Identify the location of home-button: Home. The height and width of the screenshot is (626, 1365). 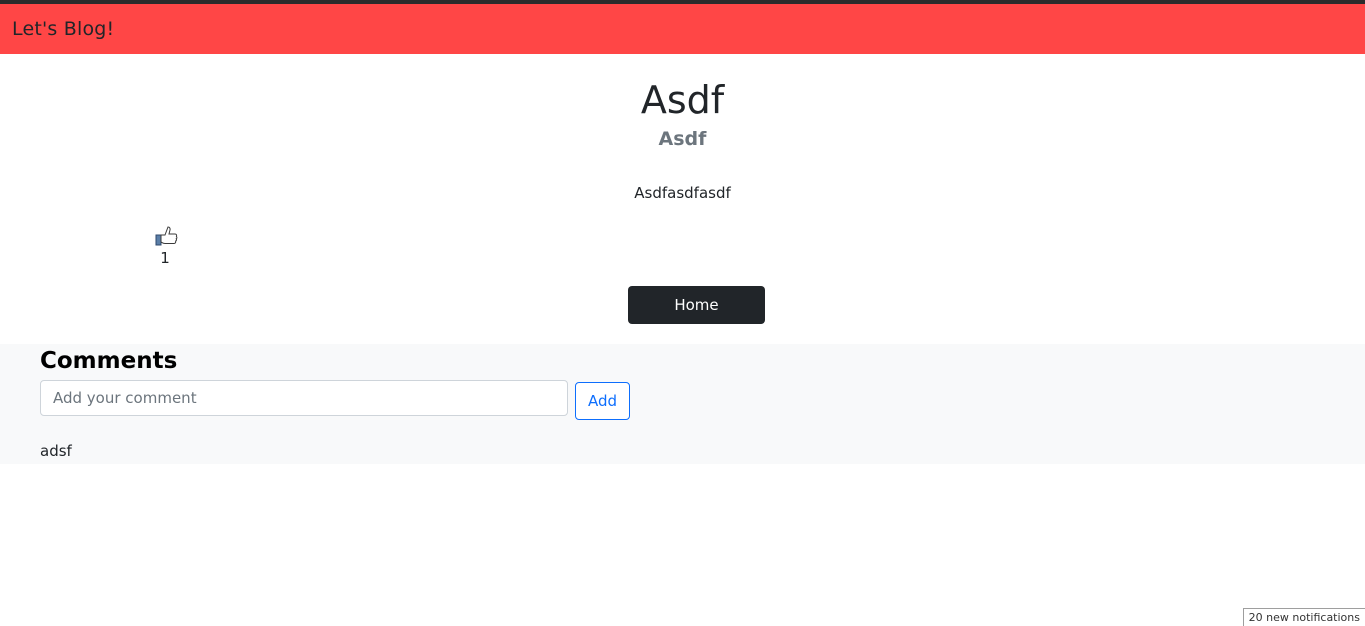
(696, 305).